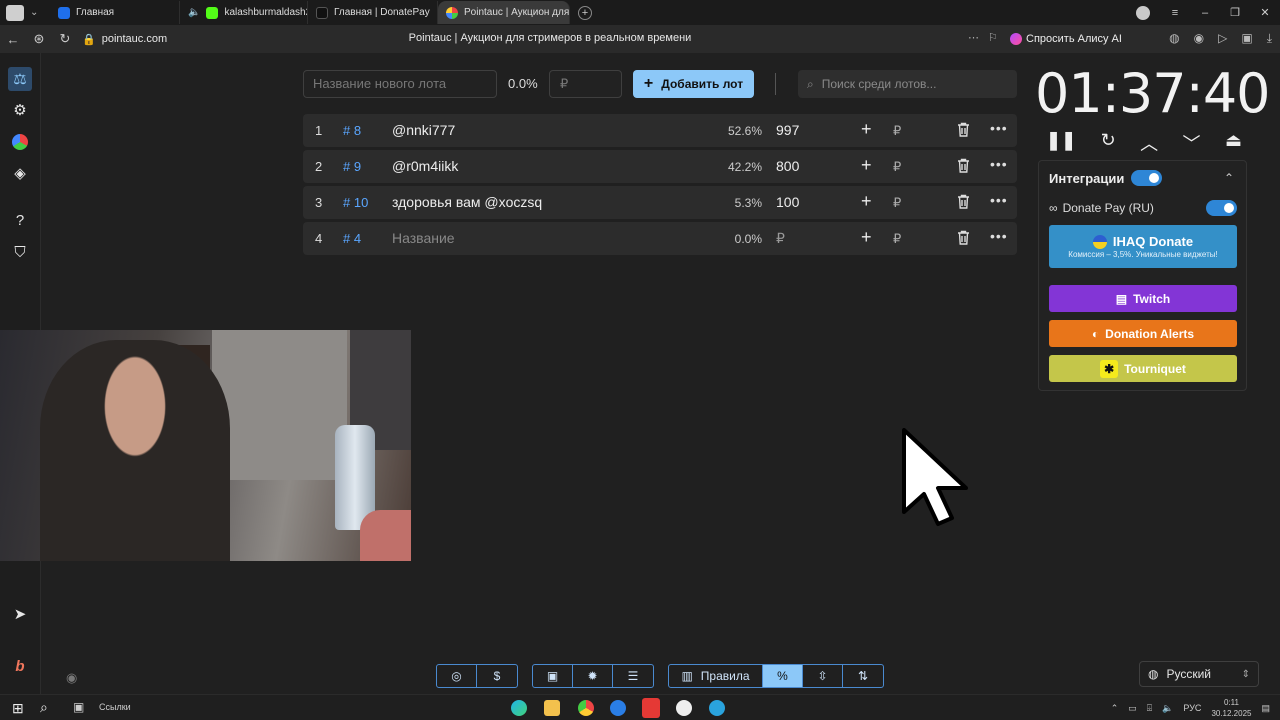  What do you see at coordinates (693, 84) in the screenshot?
I see `add-lot-button: + Добавить лот` at bounding box center [693, 84].